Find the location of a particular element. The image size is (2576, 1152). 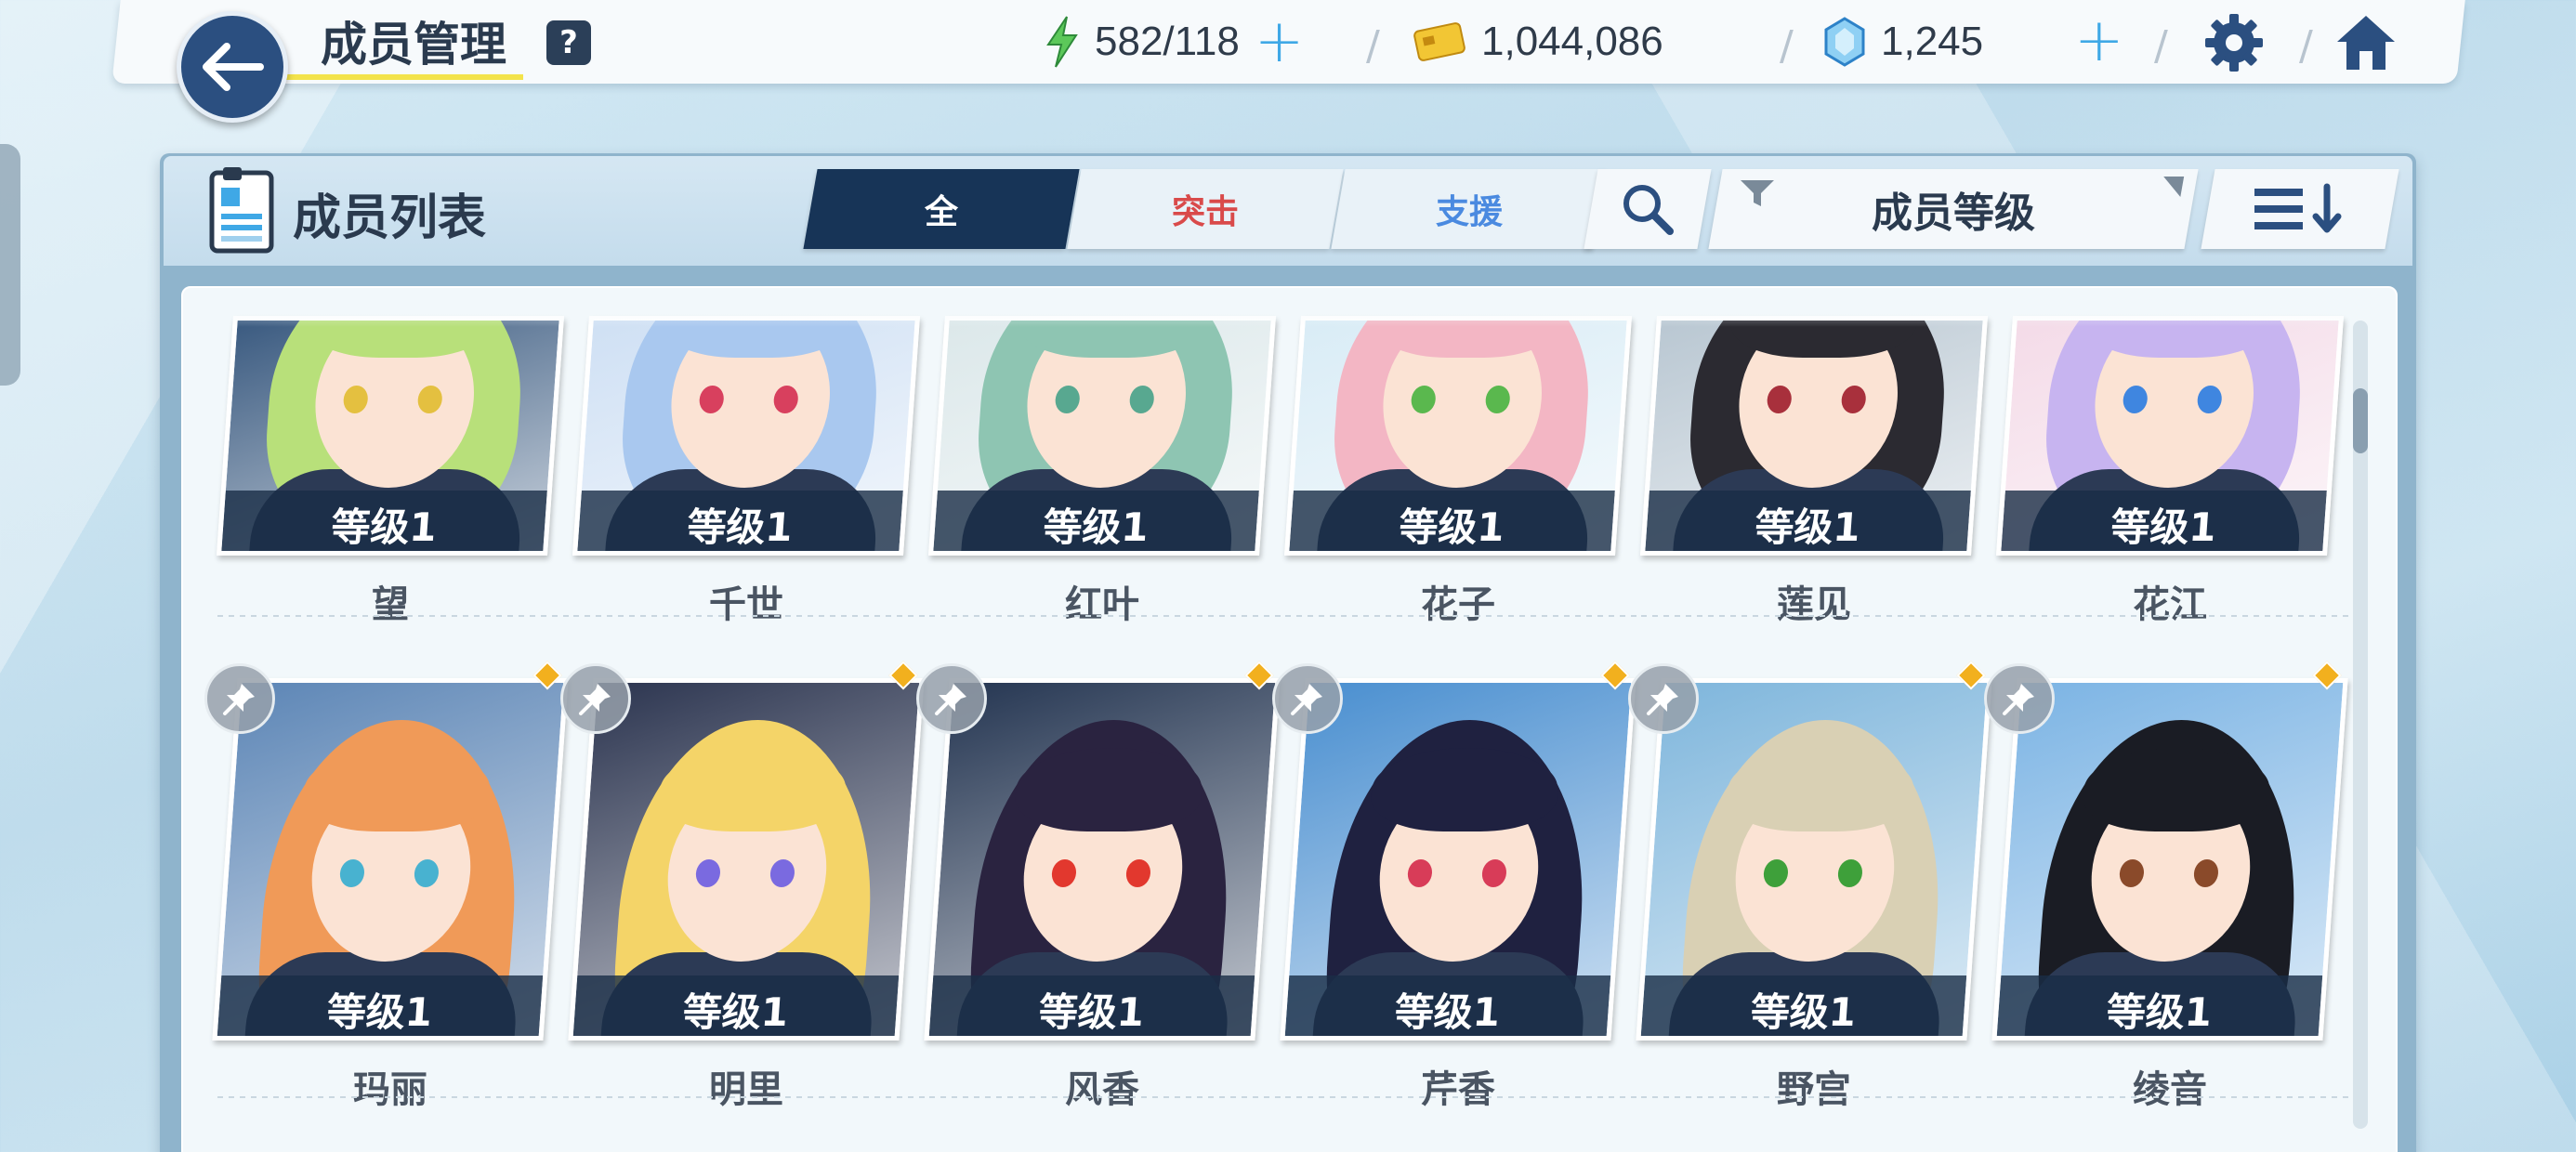

sort-descending-icon is located at coordinates (2298, 208).